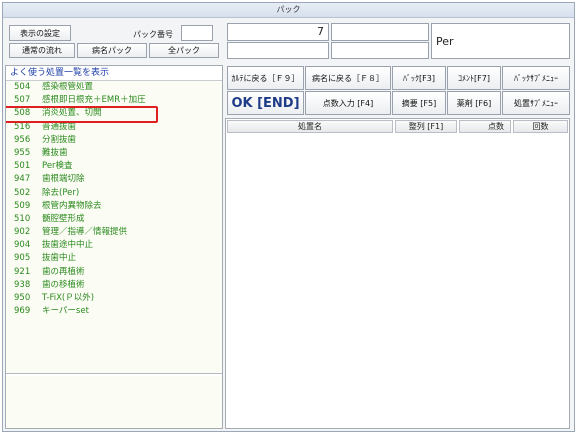 This screenshot has width=579, height=436. I want to click on list-item: 921 歯の再植術, so click(114, 272).